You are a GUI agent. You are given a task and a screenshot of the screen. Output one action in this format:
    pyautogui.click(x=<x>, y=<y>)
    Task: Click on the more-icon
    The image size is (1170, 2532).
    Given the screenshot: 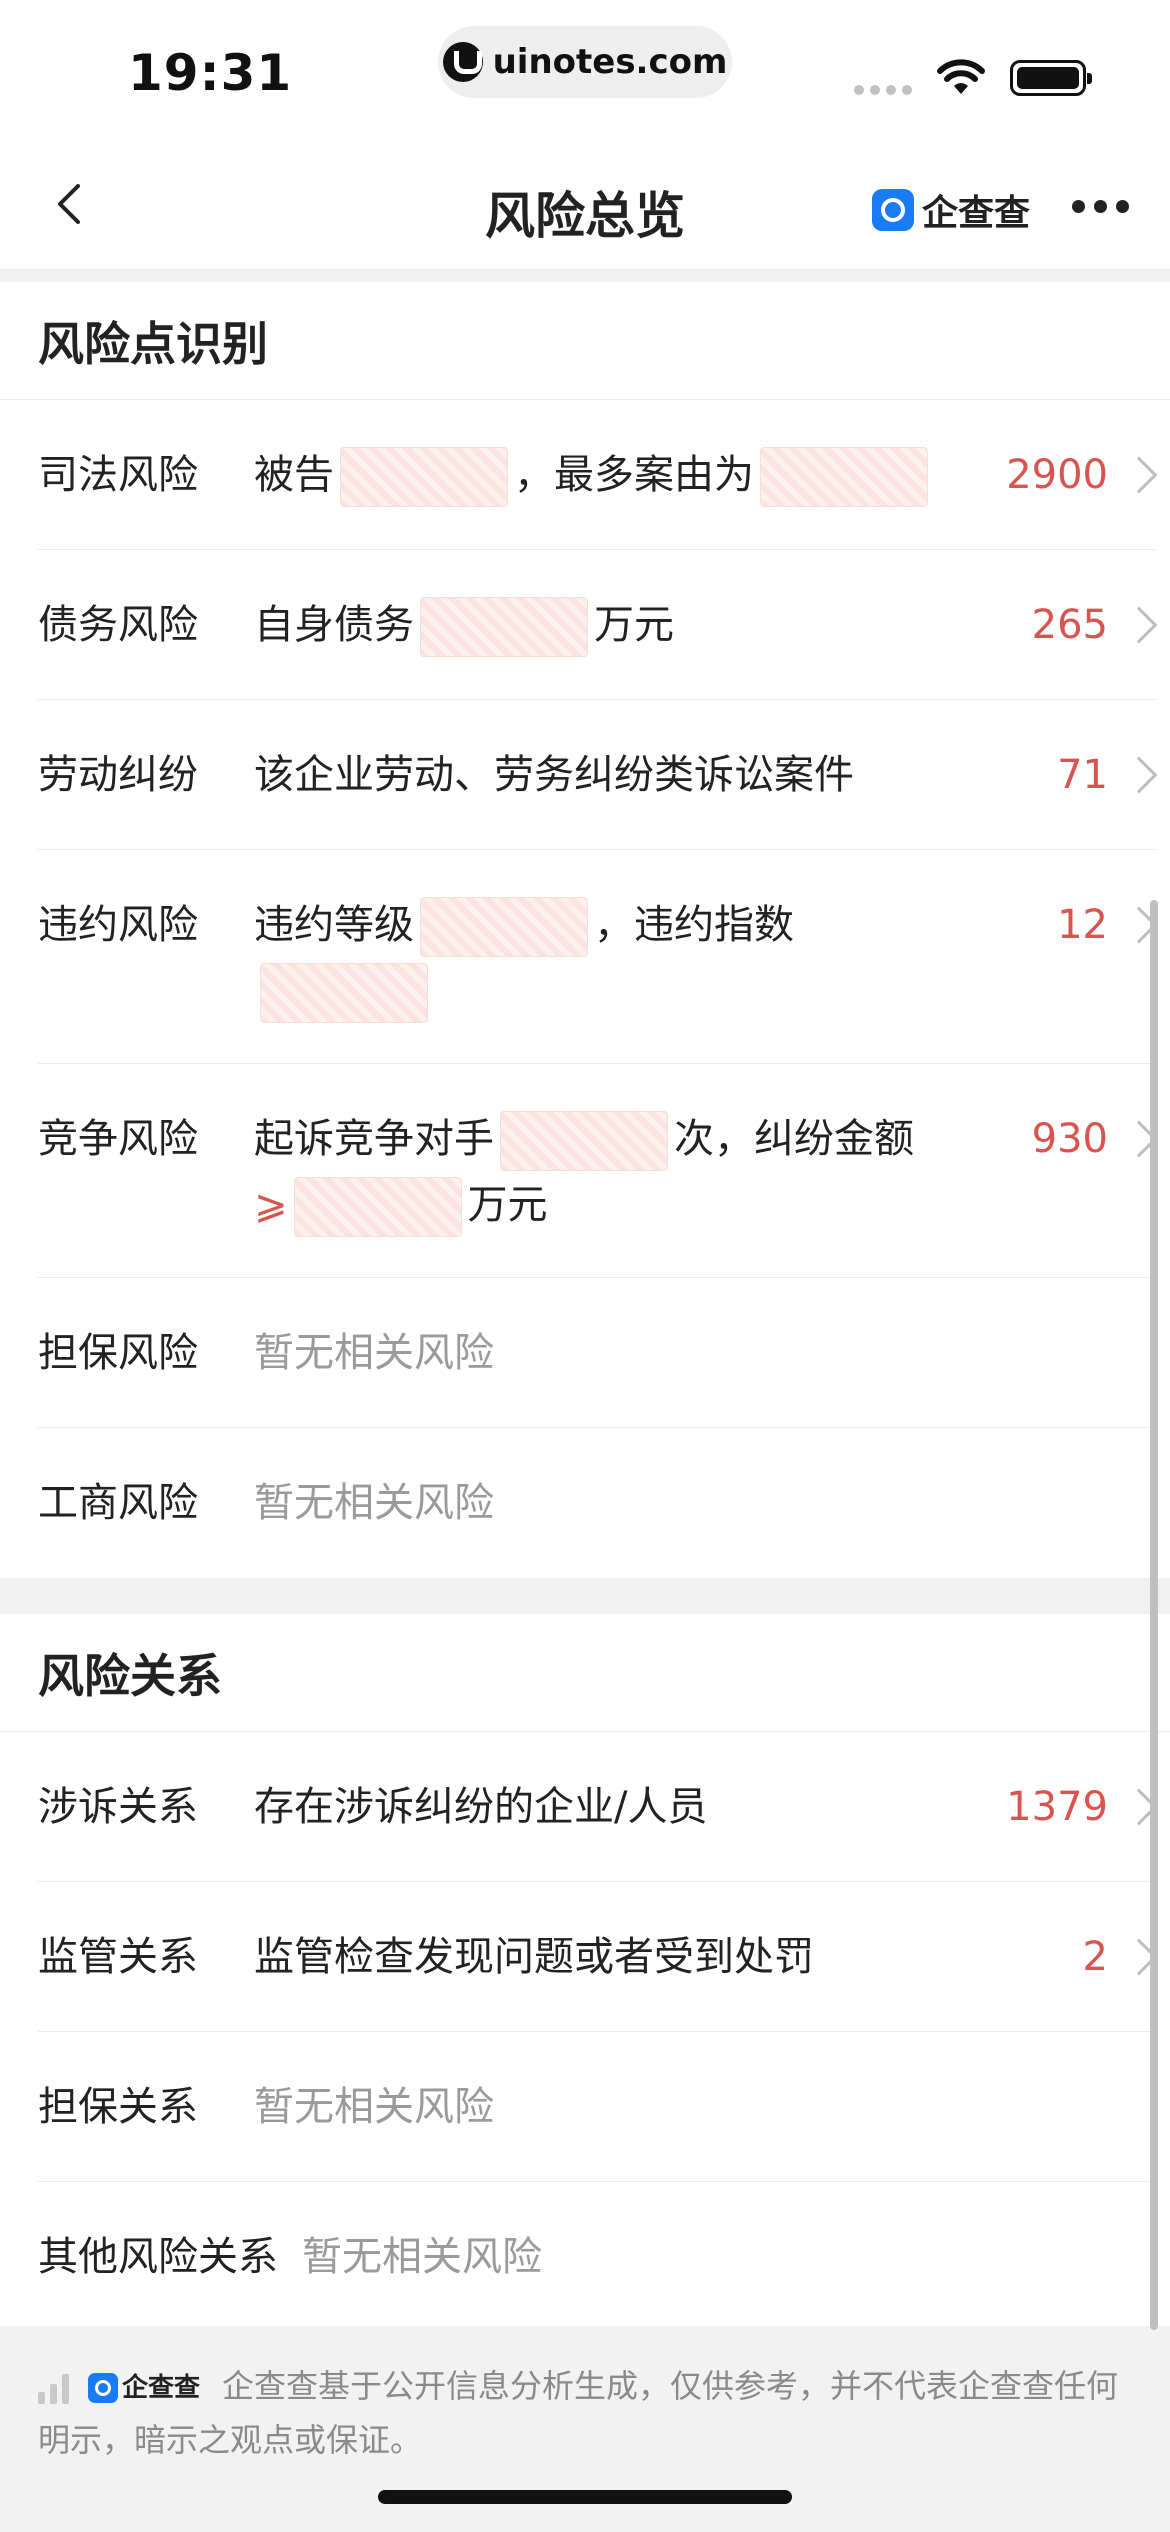 What is the action you would take?
    pyautogui.click(x=1100, y=206)
    